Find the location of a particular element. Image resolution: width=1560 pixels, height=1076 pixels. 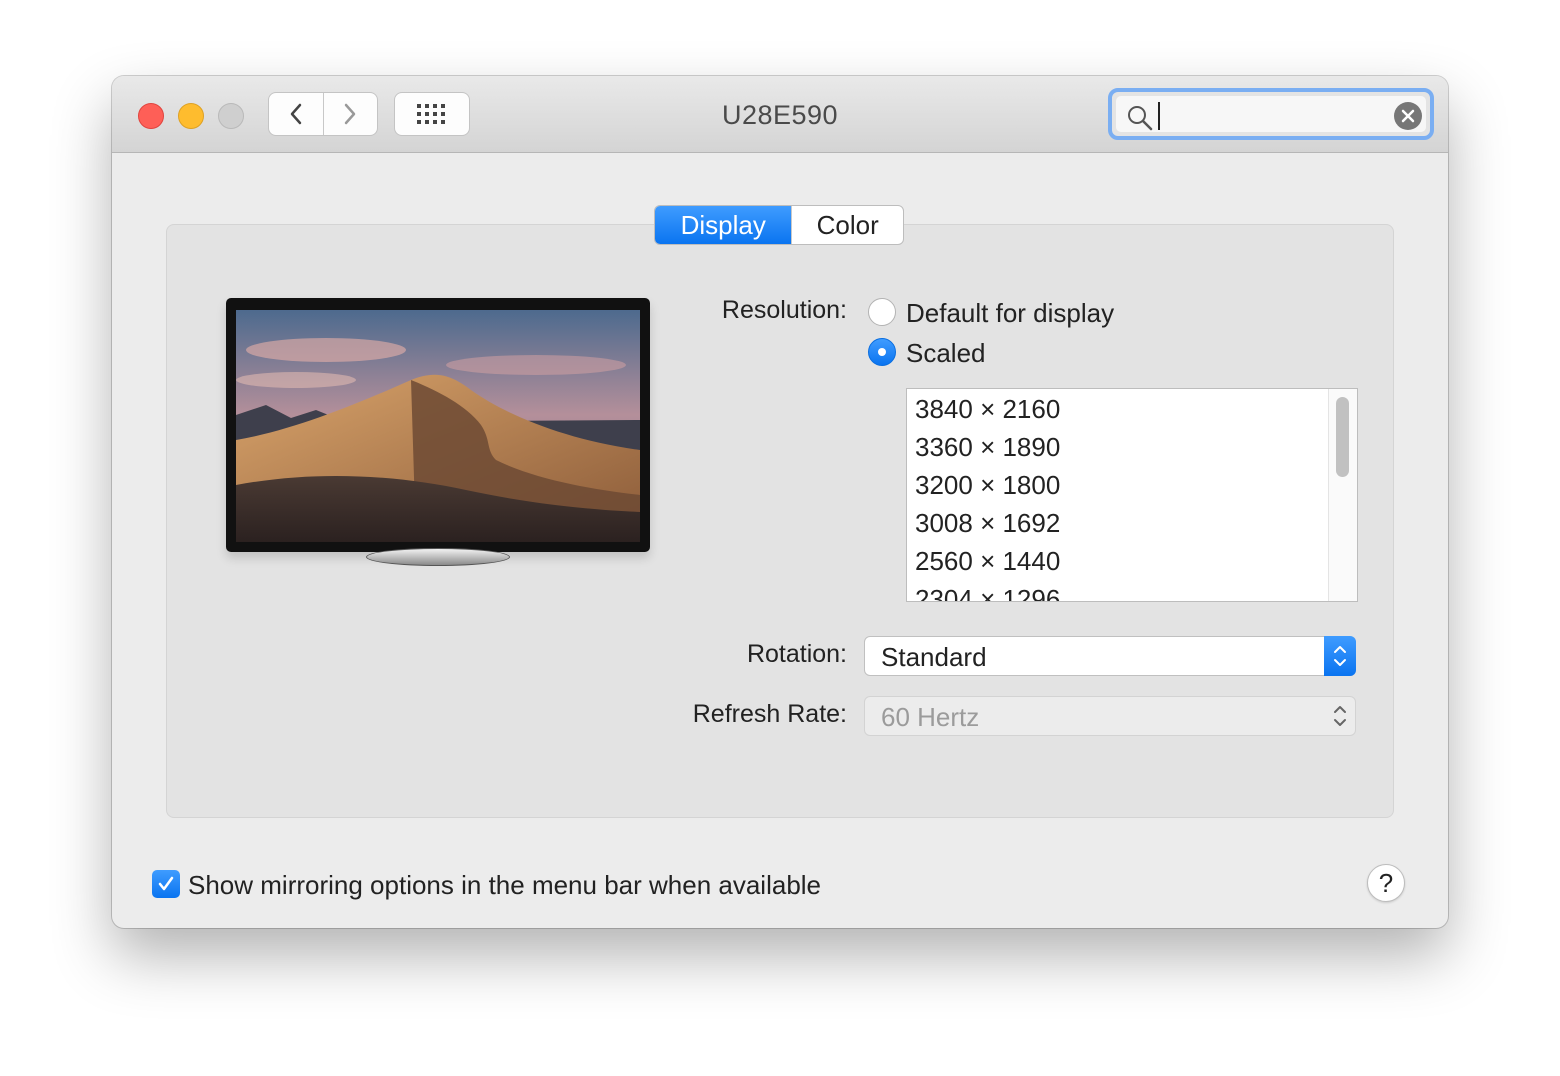

text-cursor is located at coordinates (1159, 116).